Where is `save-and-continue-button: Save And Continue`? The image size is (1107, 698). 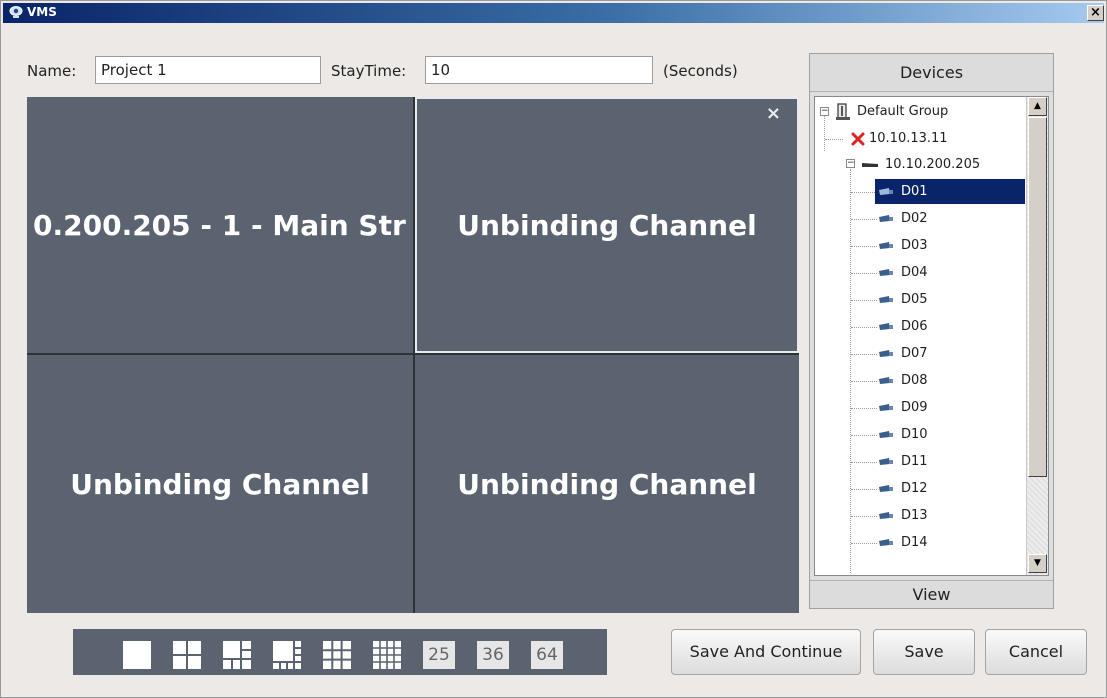
save-and-continue-button: Save And Continue is located at coordinates (766, 652).